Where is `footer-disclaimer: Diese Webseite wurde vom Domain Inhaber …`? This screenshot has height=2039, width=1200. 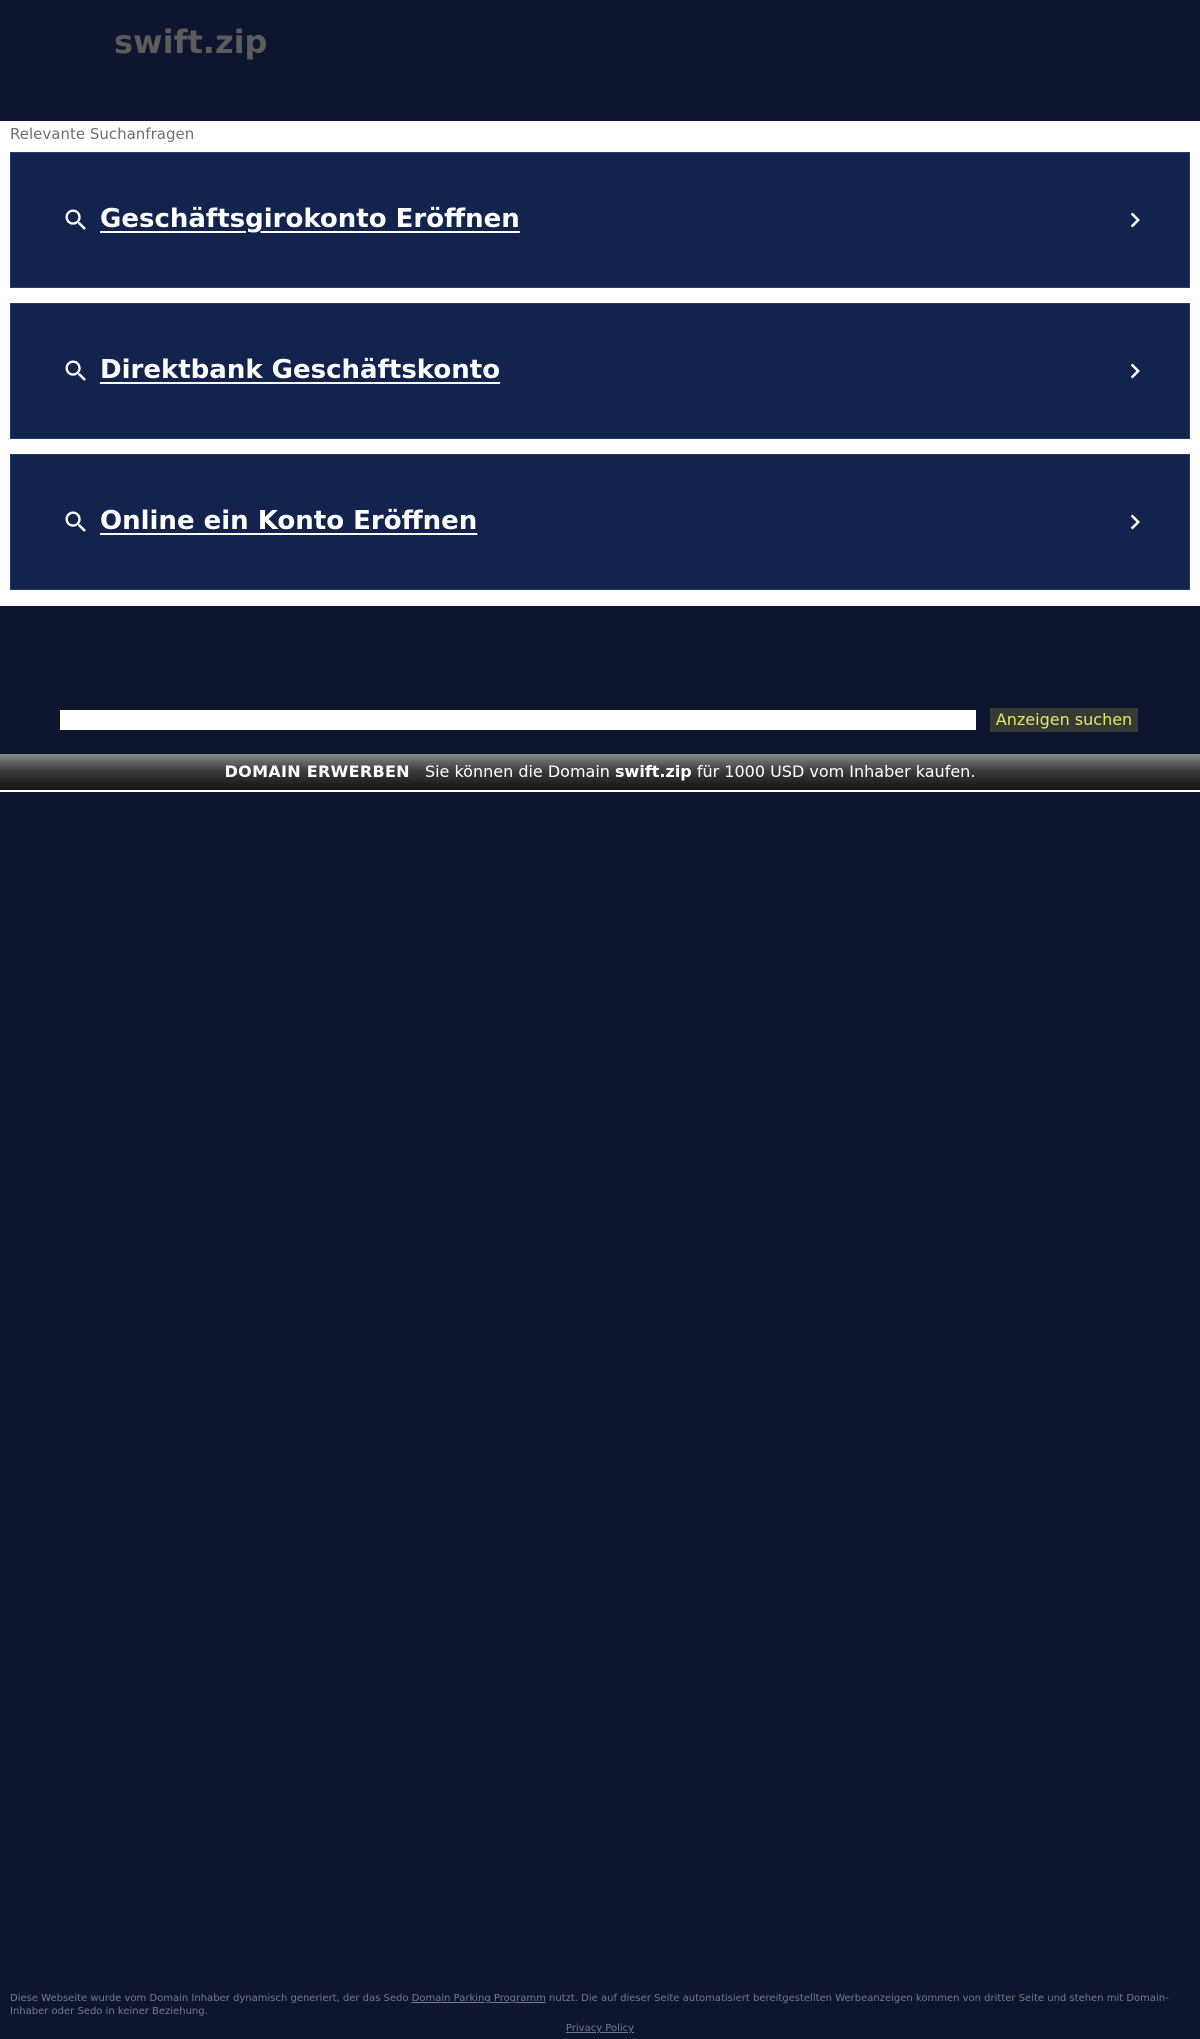
footer-disclaimer: Diese Webseite wurde vom Domain Inhaber … is located at coordinates (600, 2005).